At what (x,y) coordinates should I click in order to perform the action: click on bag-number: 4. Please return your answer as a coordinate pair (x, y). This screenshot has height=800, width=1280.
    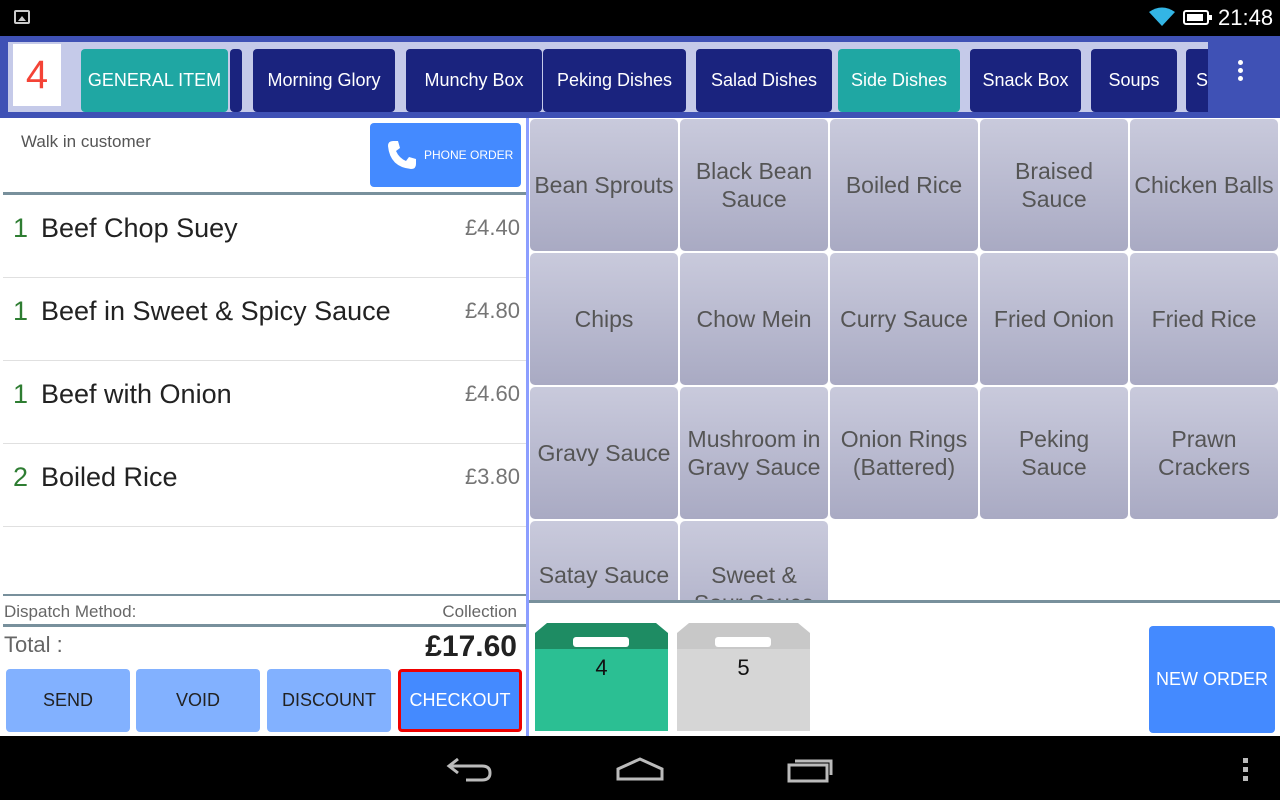
    Looking at the image, I should click on (601, 667).